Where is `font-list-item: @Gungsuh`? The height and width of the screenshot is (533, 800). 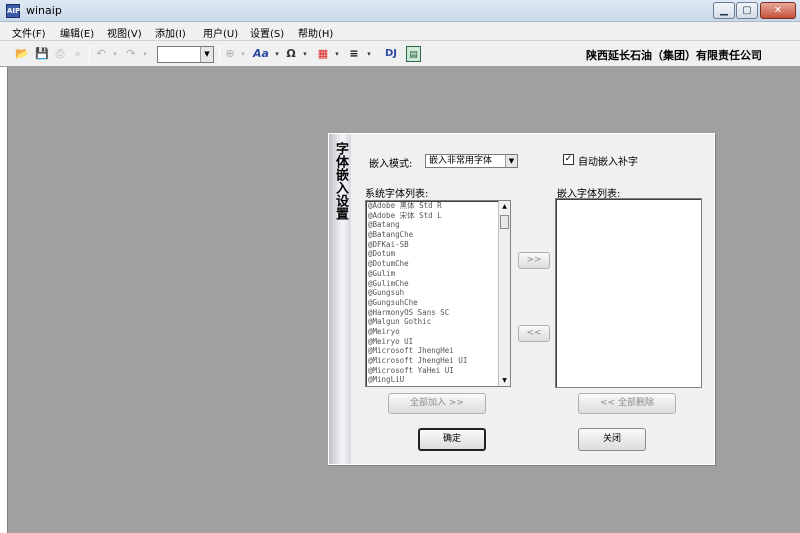
font-list-item: @Gungsuh is located at coordinates (438, 293).